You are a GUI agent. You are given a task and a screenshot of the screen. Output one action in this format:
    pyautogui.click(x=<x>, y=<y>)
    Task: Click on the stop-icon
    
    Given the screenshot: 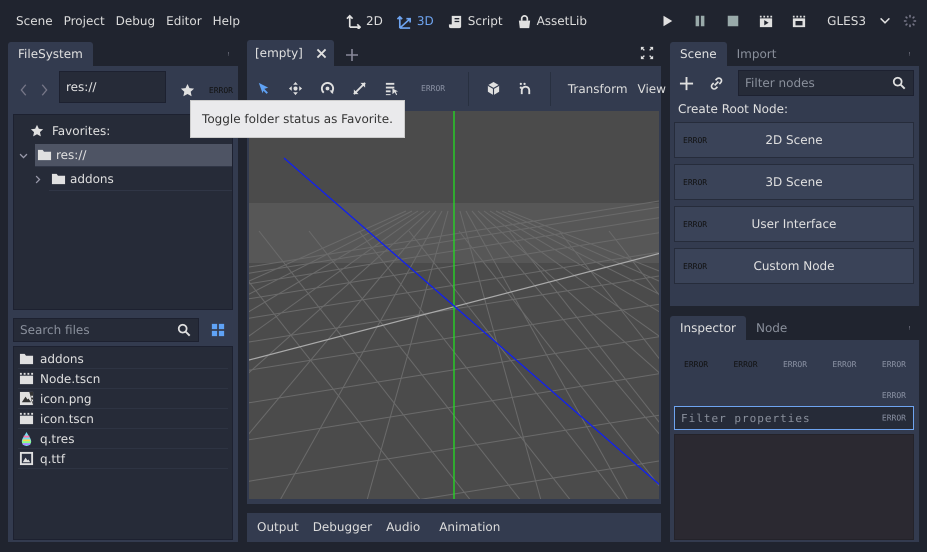 What is the action you would take?
    pyautogui.click(x=733, y=21)
    